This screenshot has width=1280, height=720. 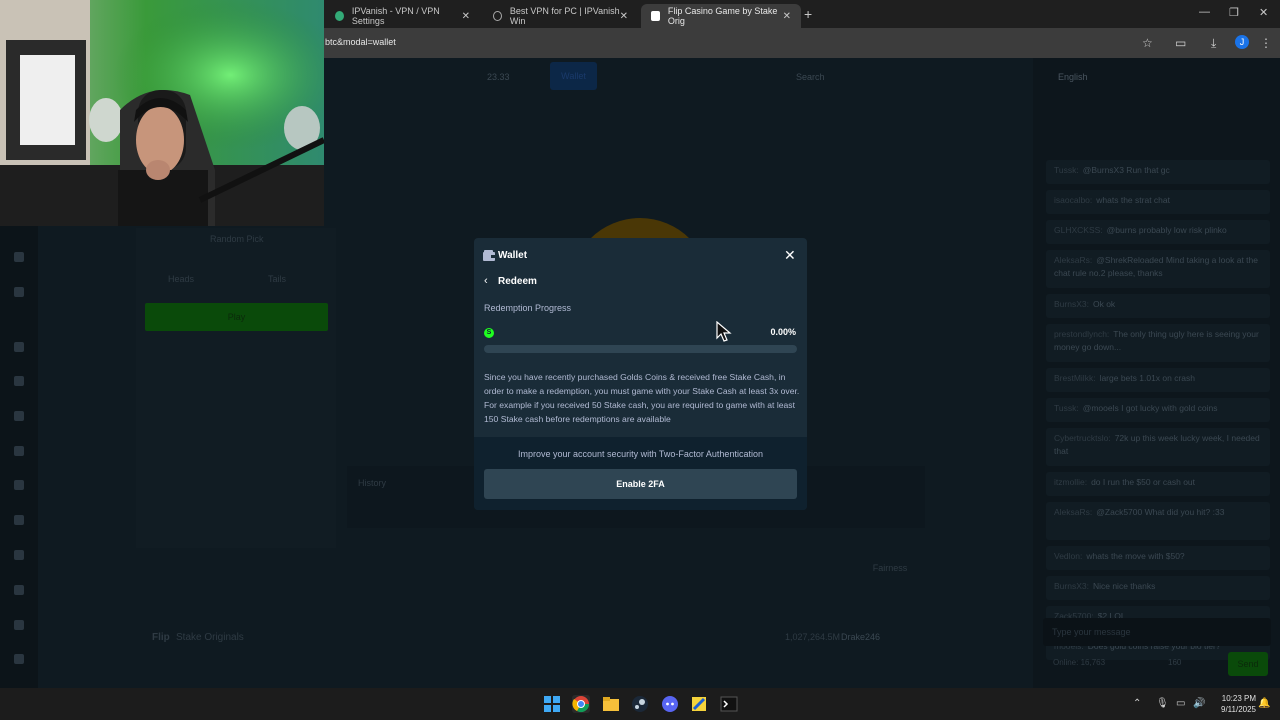 I want to click on notification-bell-icon: 🔔, so click(x=1264, y=703).